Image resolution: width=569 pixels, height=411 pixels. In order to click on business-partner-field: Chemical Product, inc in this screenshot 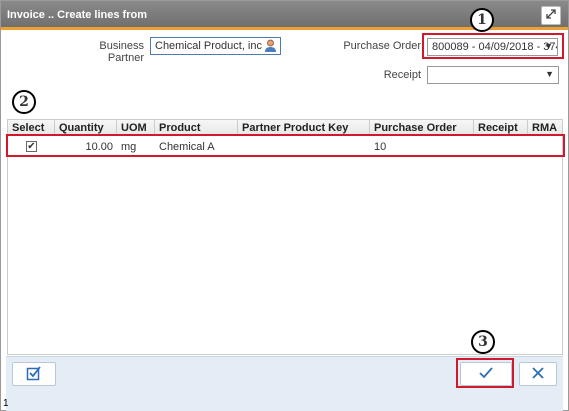, I will do `click(215, 46)`.